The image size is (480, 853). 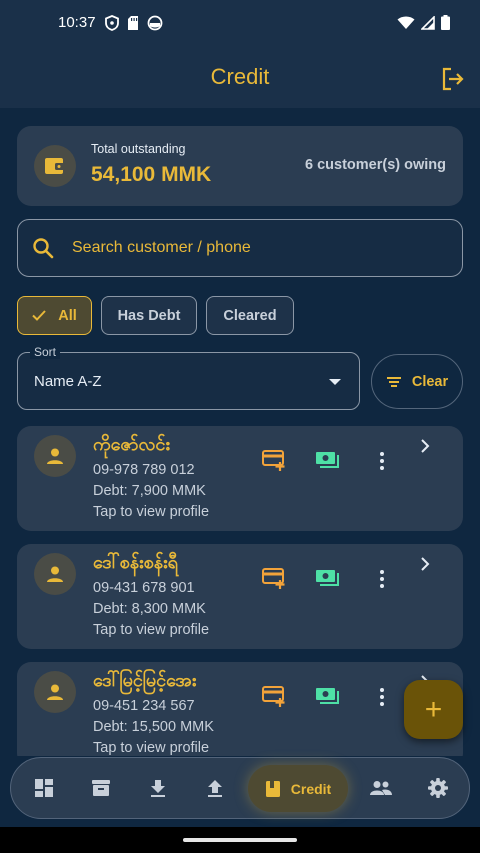 I want to click on signal-icon, so click(x=428, y=22).